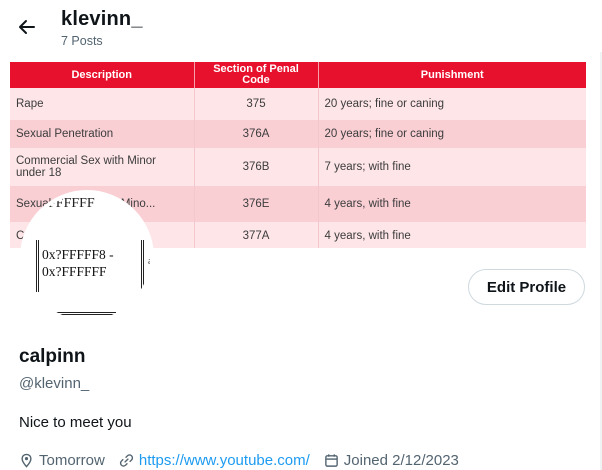  What do you see at coordinates (72, 460) in the screenshot?
I see `location-text: Tomorrow` at bounding box center [72, 460].